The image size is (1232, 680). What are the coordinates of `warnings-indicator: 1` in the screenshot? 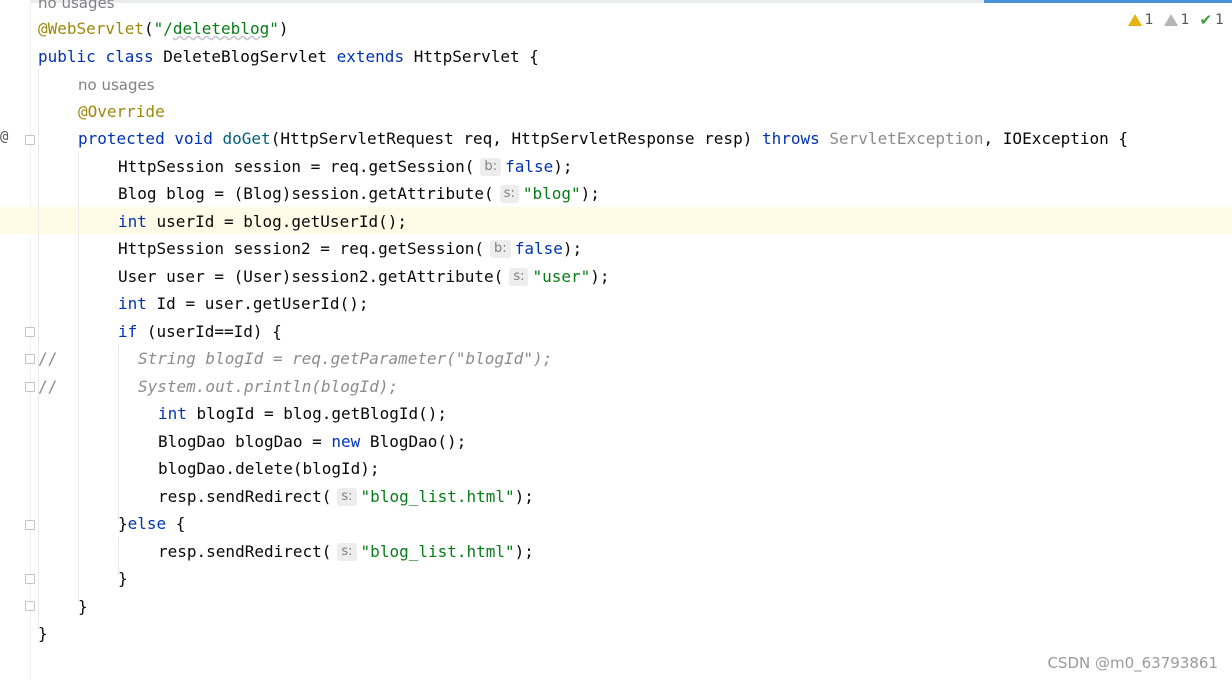 It's located at (1140, 20).